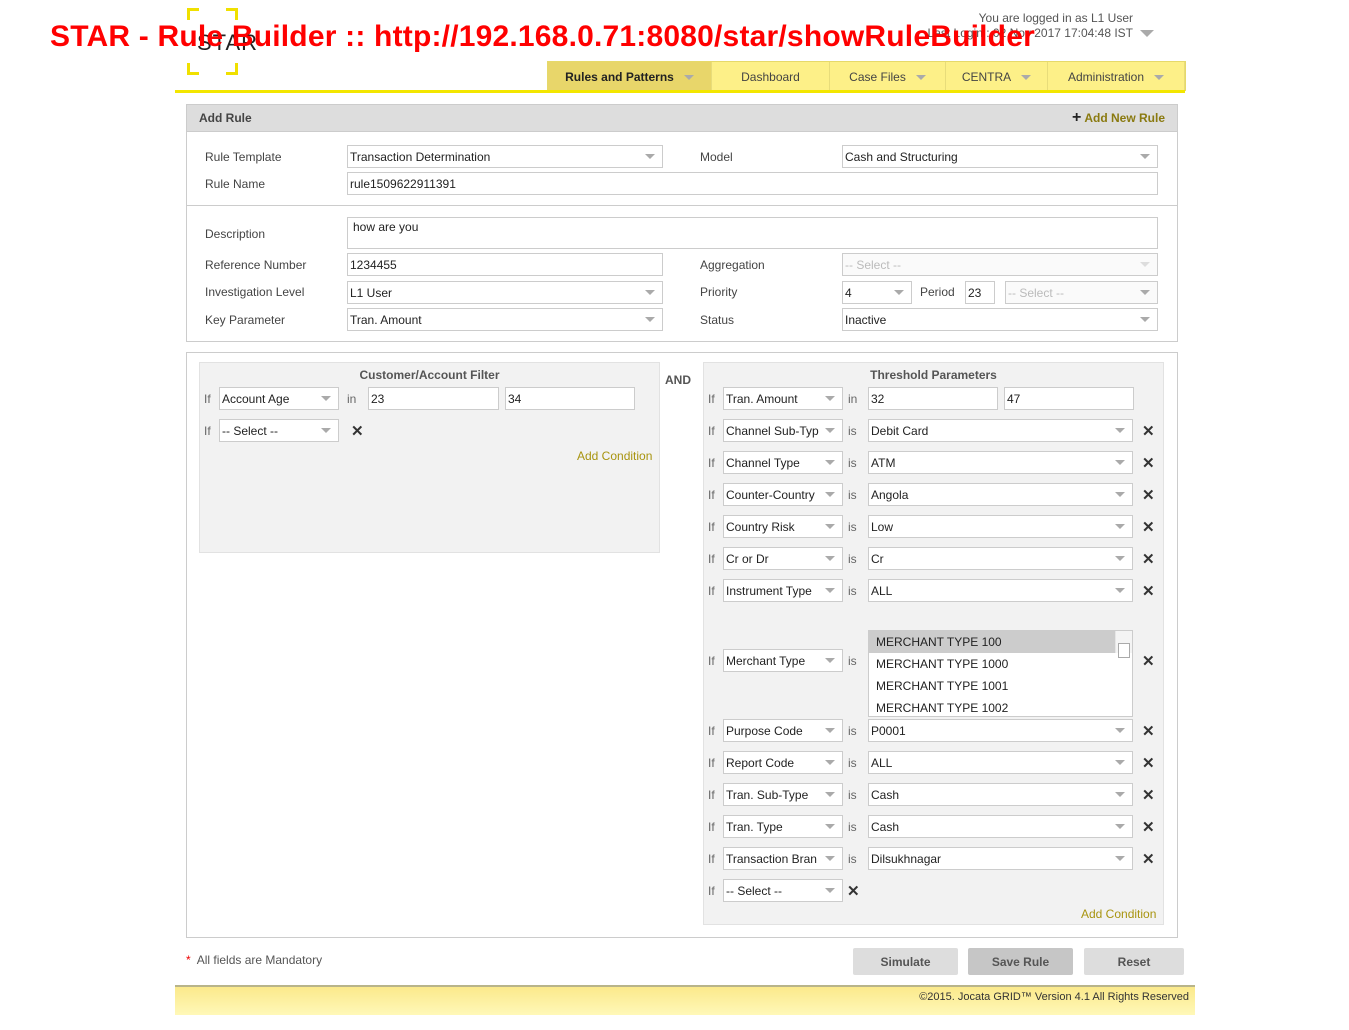 This screenshot has height=1030, width=1349. I want to click on threshold-value-select: Angola, so click(1000, 494).